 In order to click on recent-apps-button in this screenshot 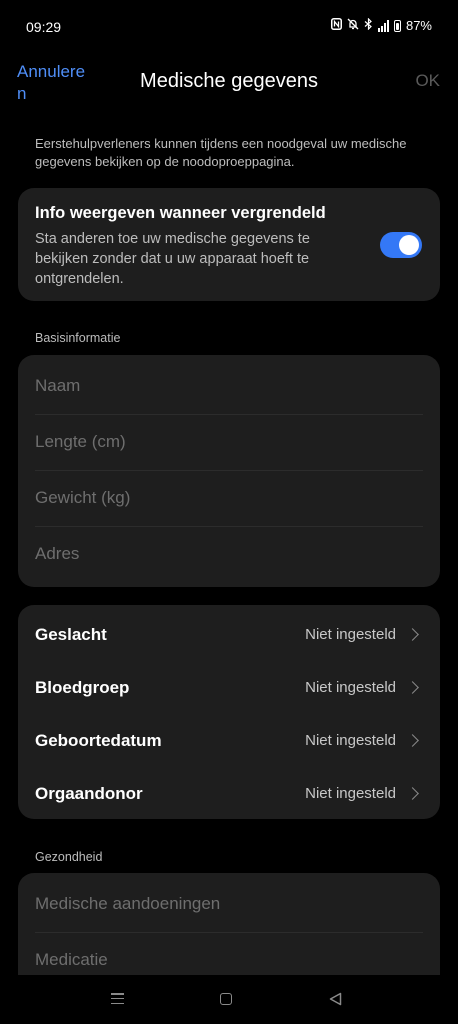, I will do `click(117, 998)`.